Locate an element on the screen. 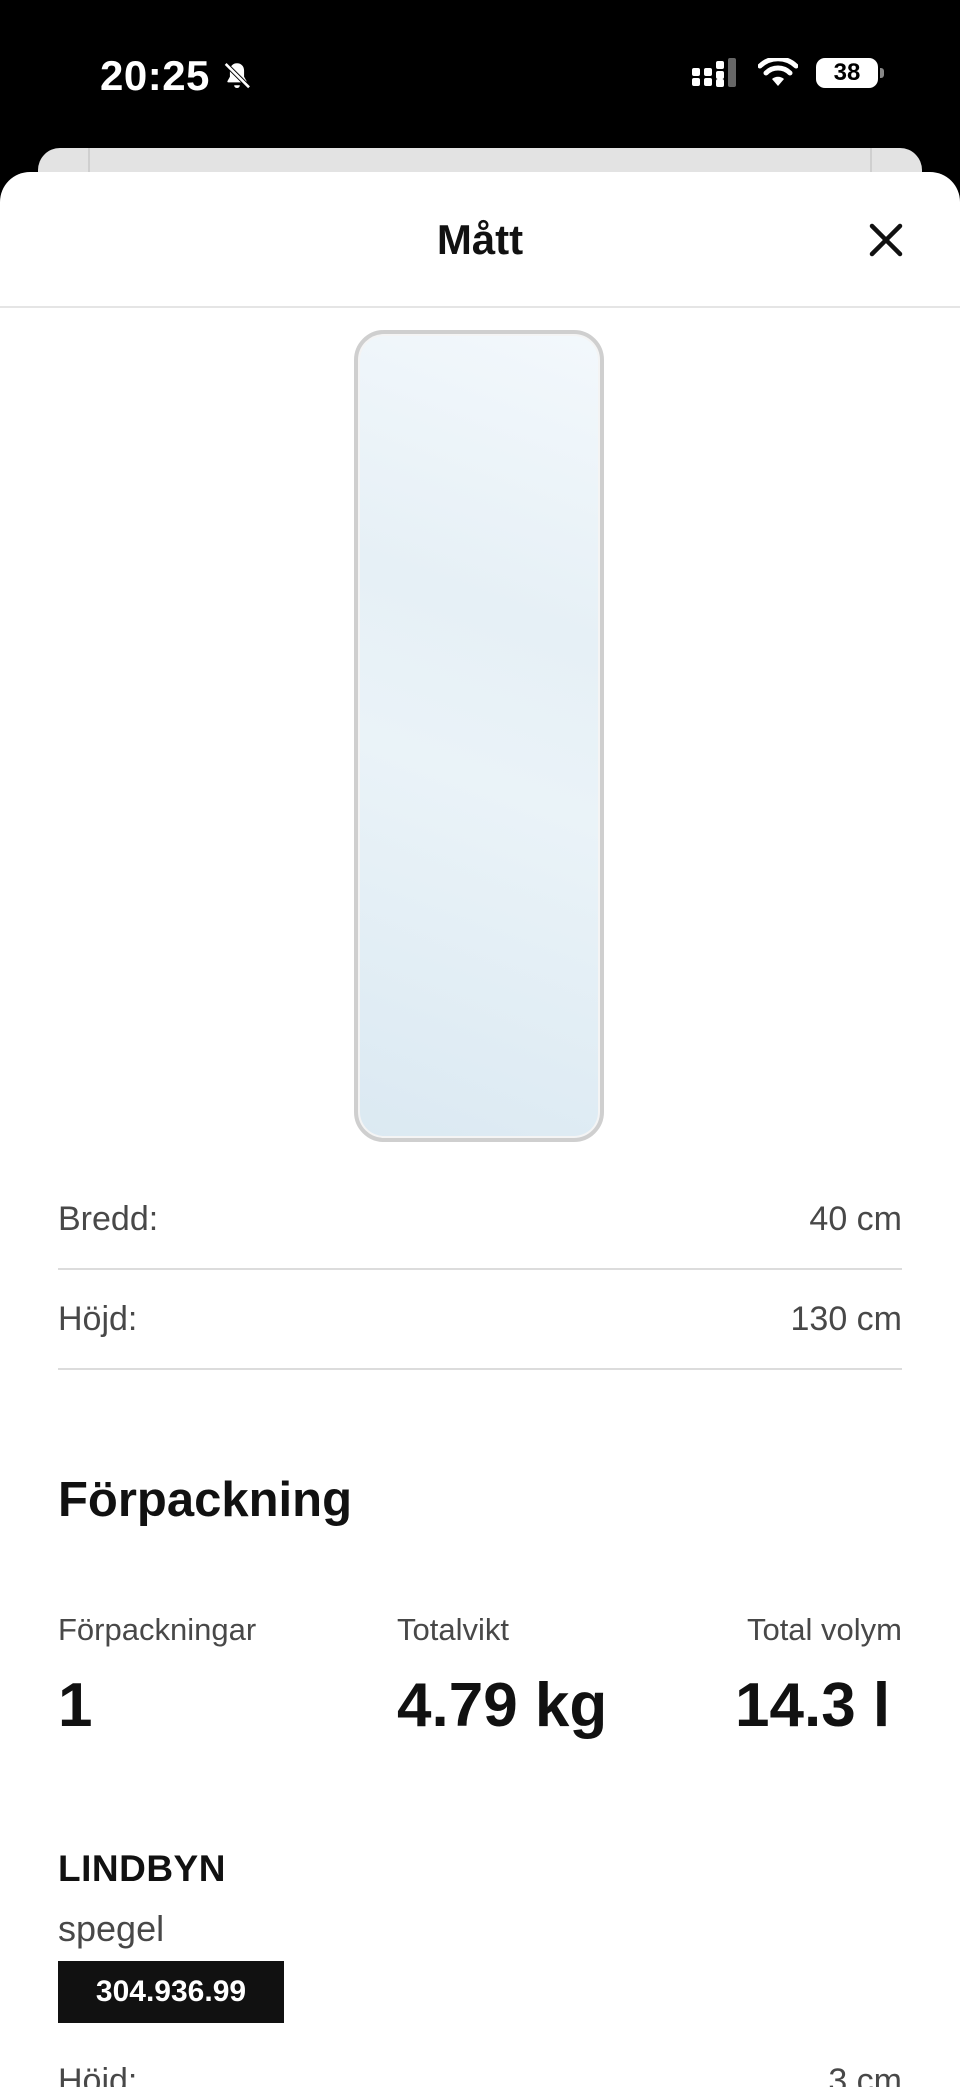  dimension-label: Bredd: is located at coordinates (108, 1218).